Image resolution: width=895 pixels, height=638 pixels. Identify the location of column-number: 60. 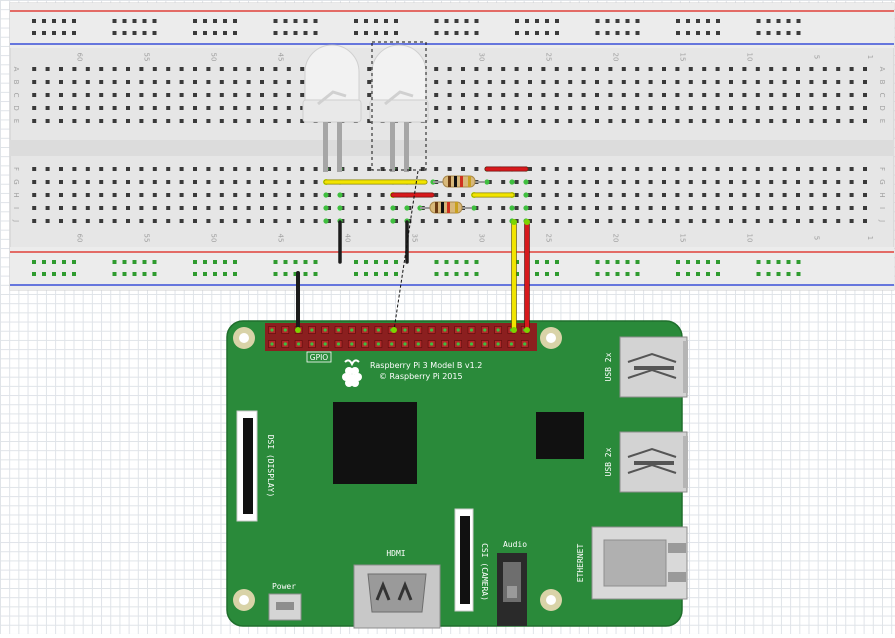
(79, 238).